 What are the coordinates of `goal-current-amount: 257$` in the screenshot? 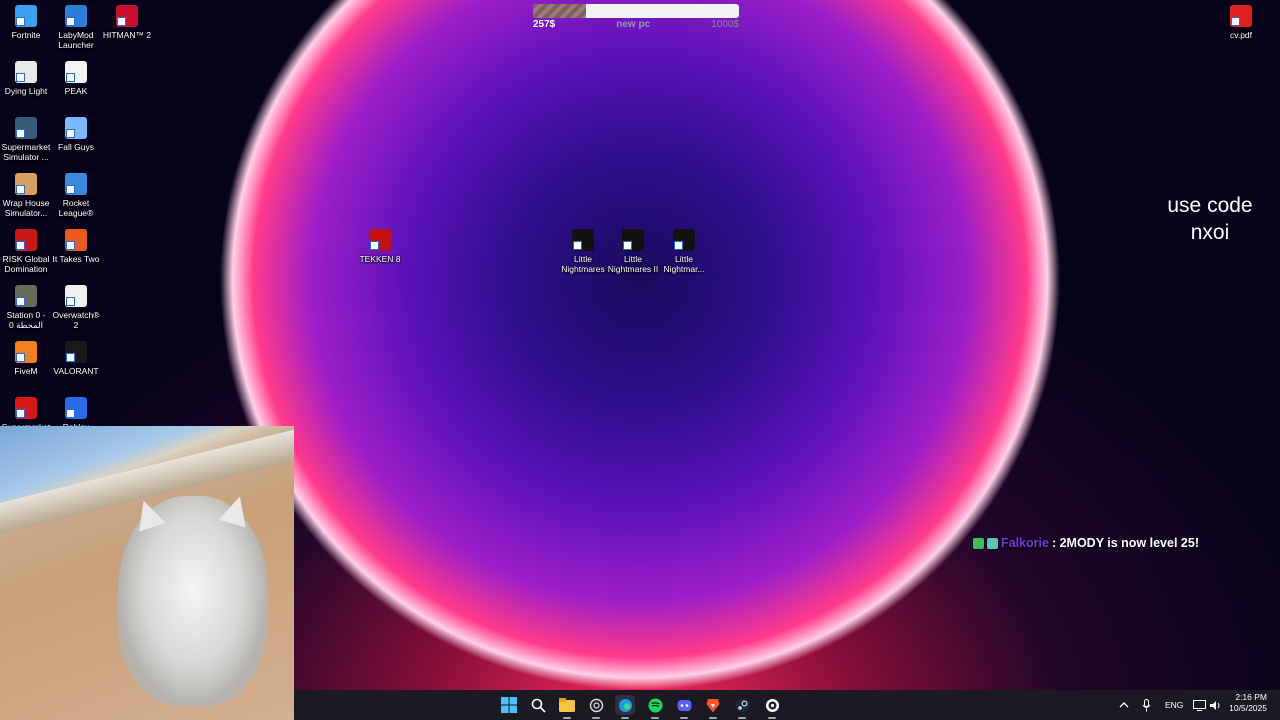 It's located at (544, 24).